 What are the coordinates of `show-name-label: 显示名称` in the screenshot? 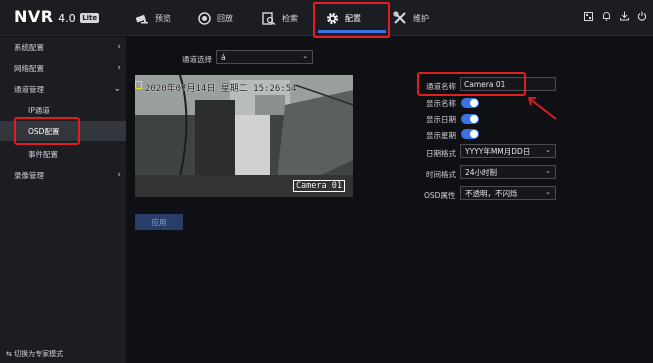 It's located at (441, 103).